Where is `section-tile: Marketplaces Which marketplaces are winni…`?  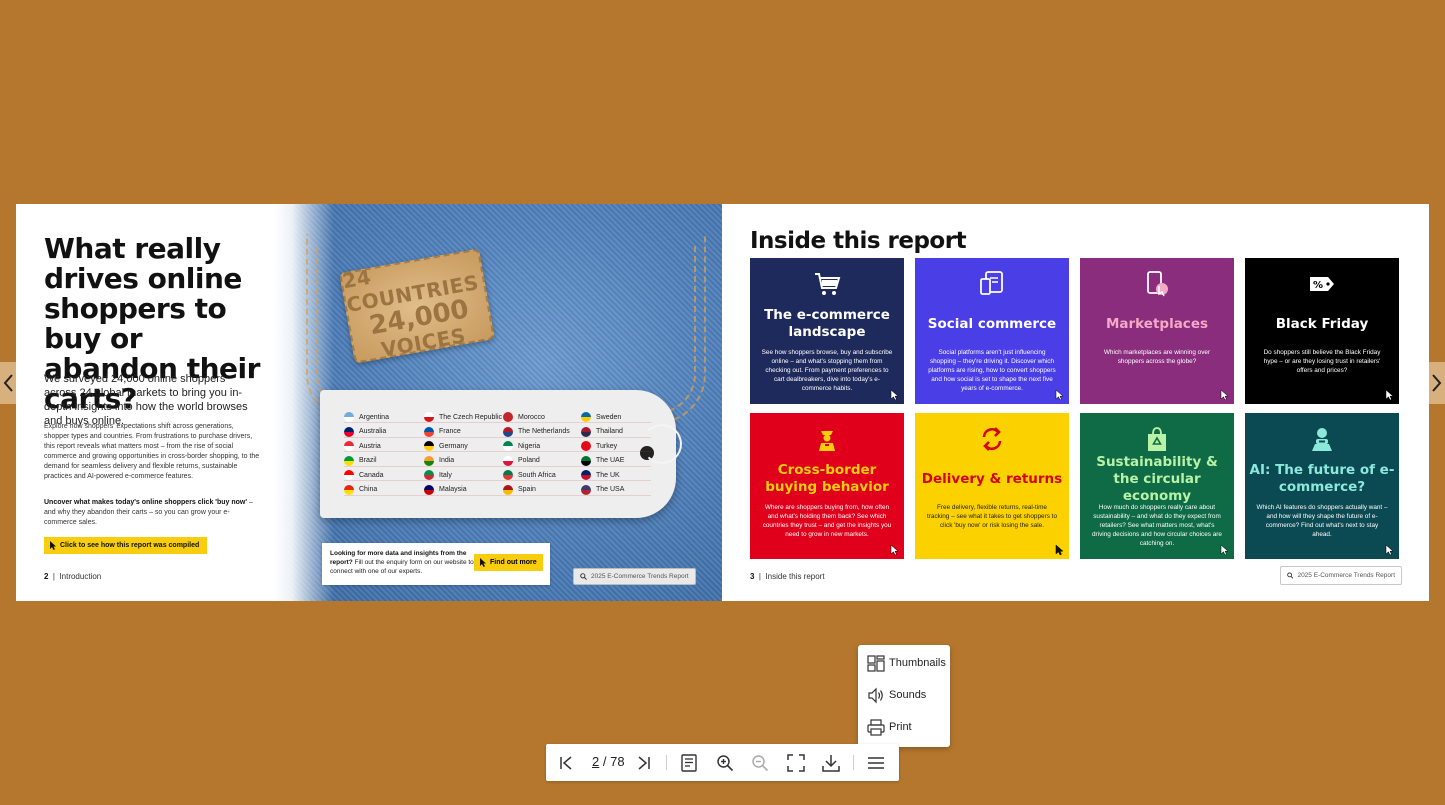 section-tile: Marketplaces Which marketplaces are winni… is located at coordinates (1157, 331).